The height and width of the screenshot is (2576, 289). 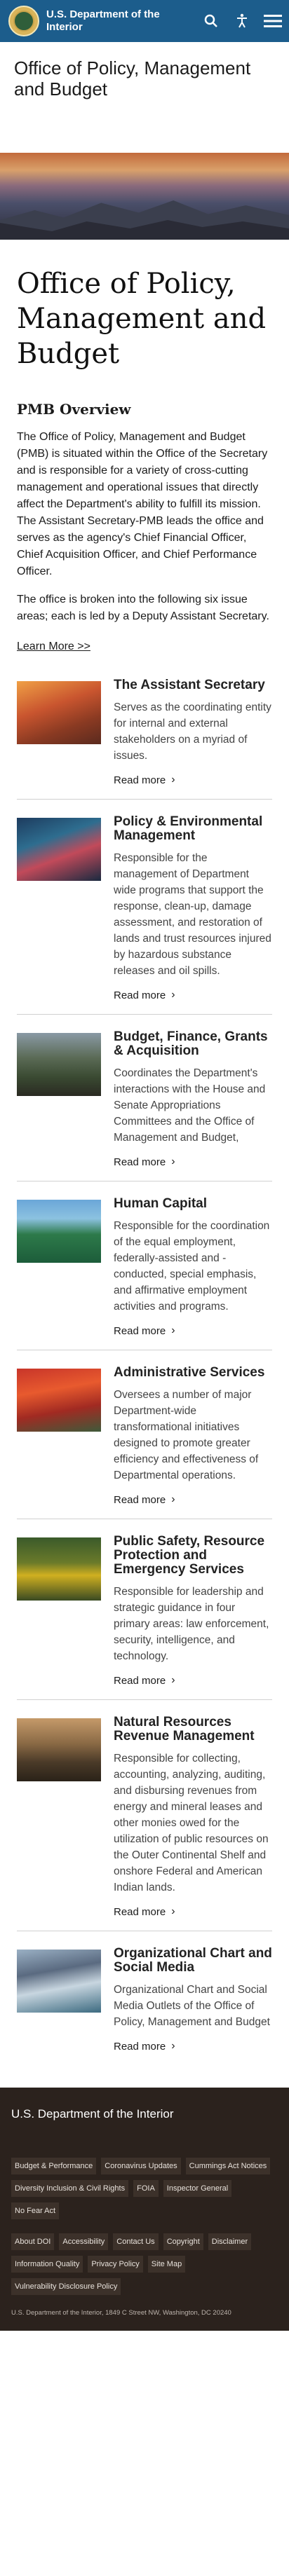 I want to click on doi-seal-logo, so click(x=24, y=21).